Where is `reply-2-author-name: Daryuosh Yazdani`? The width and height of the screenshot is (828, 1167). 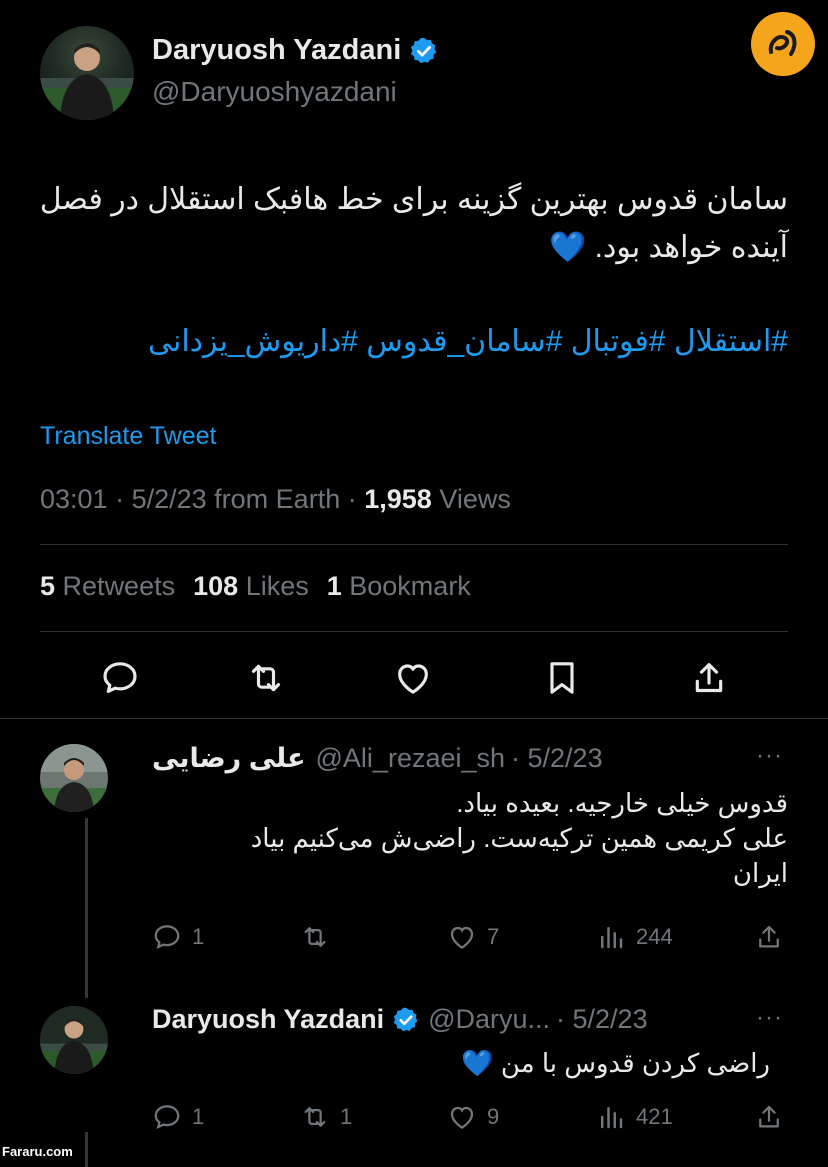 reply-2-author-name: Daryuosh Yazdani is located at coordinates (268, 1019).